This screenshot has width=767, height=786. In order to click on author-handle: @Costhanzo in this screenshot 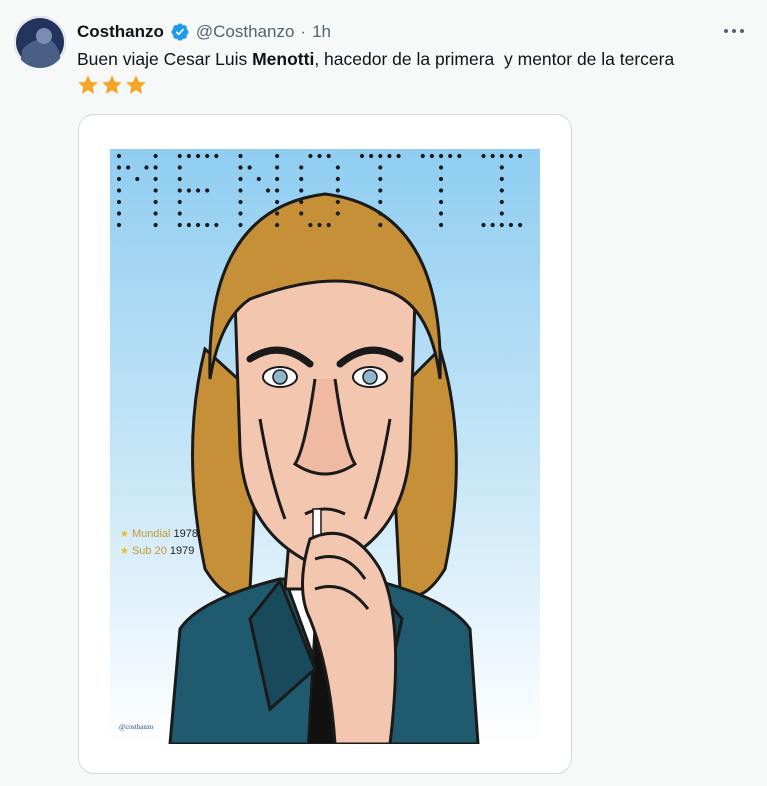, I will do `click(245, 32)`.